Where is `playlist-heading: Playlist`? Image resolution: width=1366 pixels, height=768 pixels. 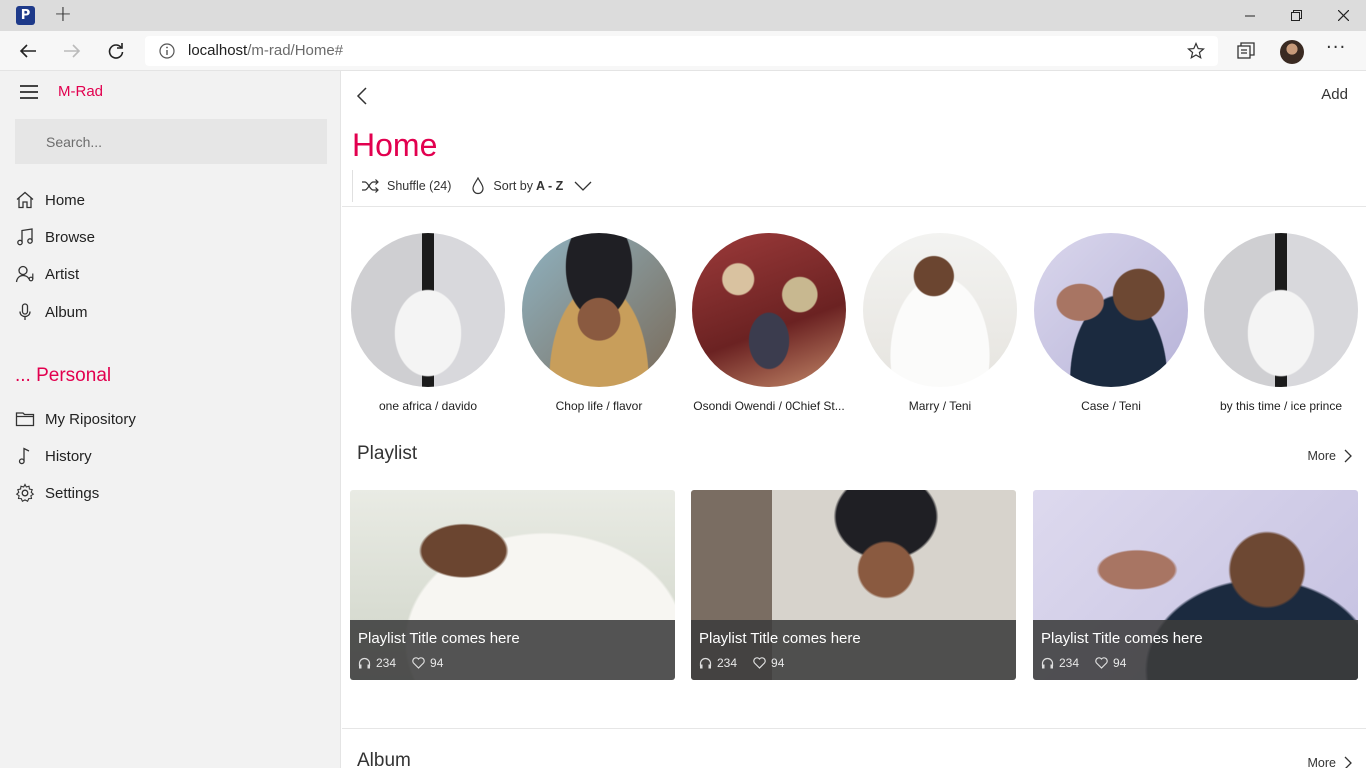
playlist-heading: Playlist is located at coordinates (387, 453).